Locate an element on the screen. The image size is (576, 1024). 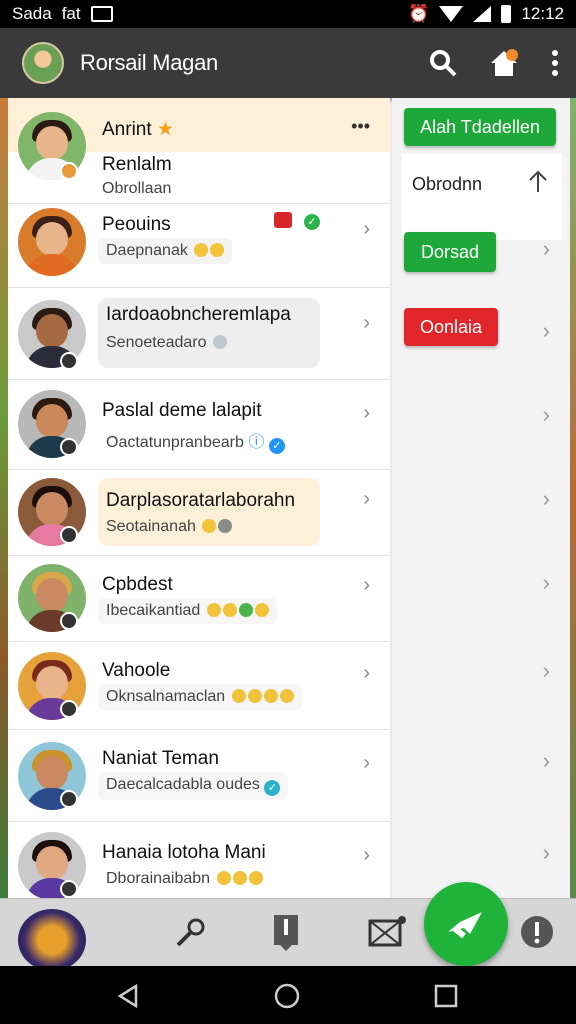
search-icon is located at coordinates (443, 63).